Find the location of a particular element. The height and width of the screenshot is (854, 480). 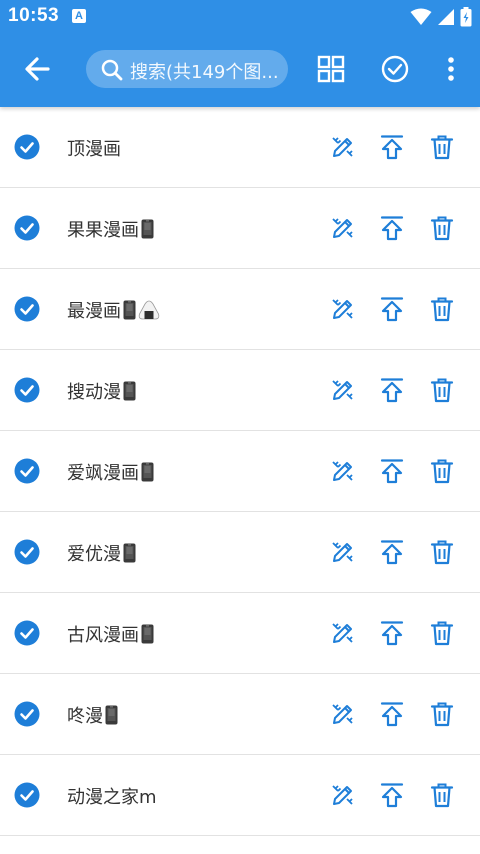

item-name: 咚漫 is located at coordinates (92, 715).